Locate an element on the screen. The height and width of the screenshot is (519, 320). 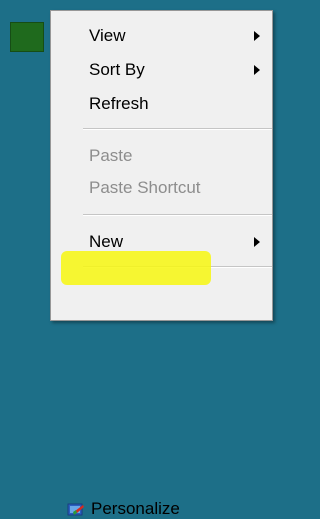
menu-item-refresh: Refresh is located at coordinates (161, 103).